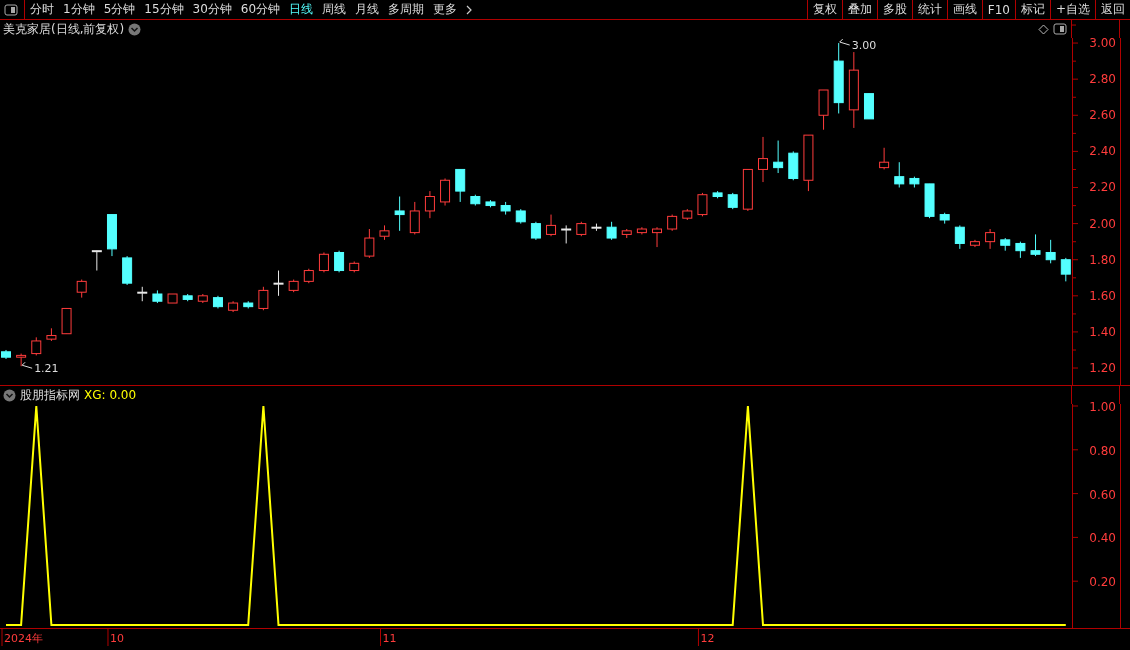 The image size is (1130, 650). I want to click on axis-label: 1.20, so click(1102, 368).